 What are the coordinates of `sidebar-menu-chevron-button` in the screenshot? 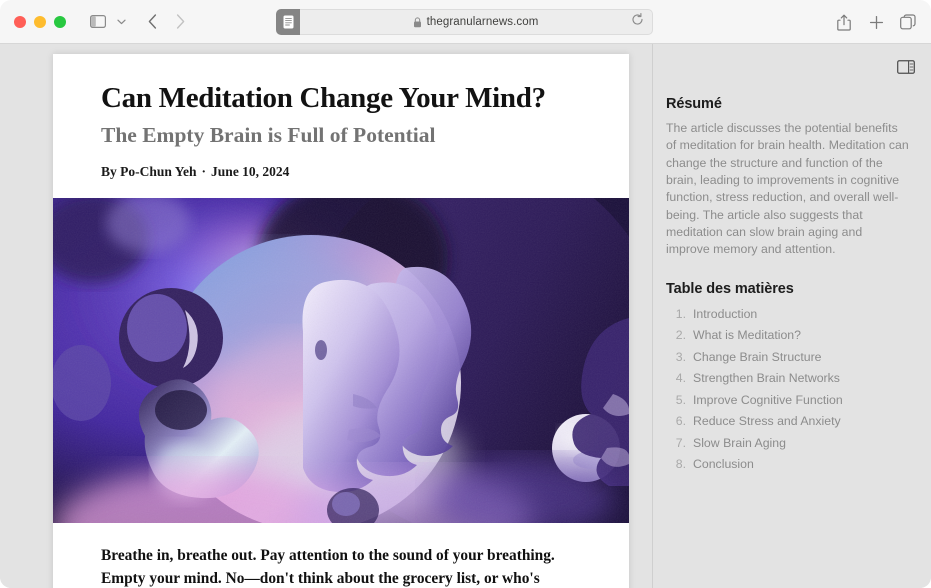 It's located at (121, 22).